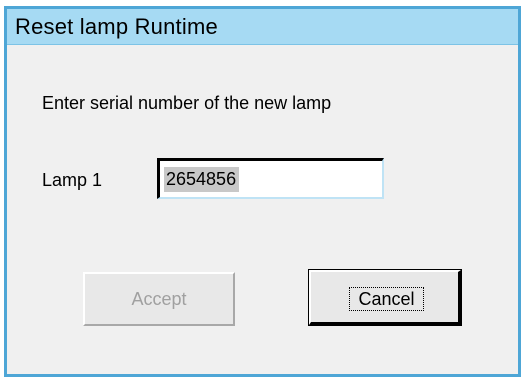  What do you see at coordinates (72, 180) in the screenshot?
I see `lamp-label: Lamp 1` at bounding box center [72, 180].